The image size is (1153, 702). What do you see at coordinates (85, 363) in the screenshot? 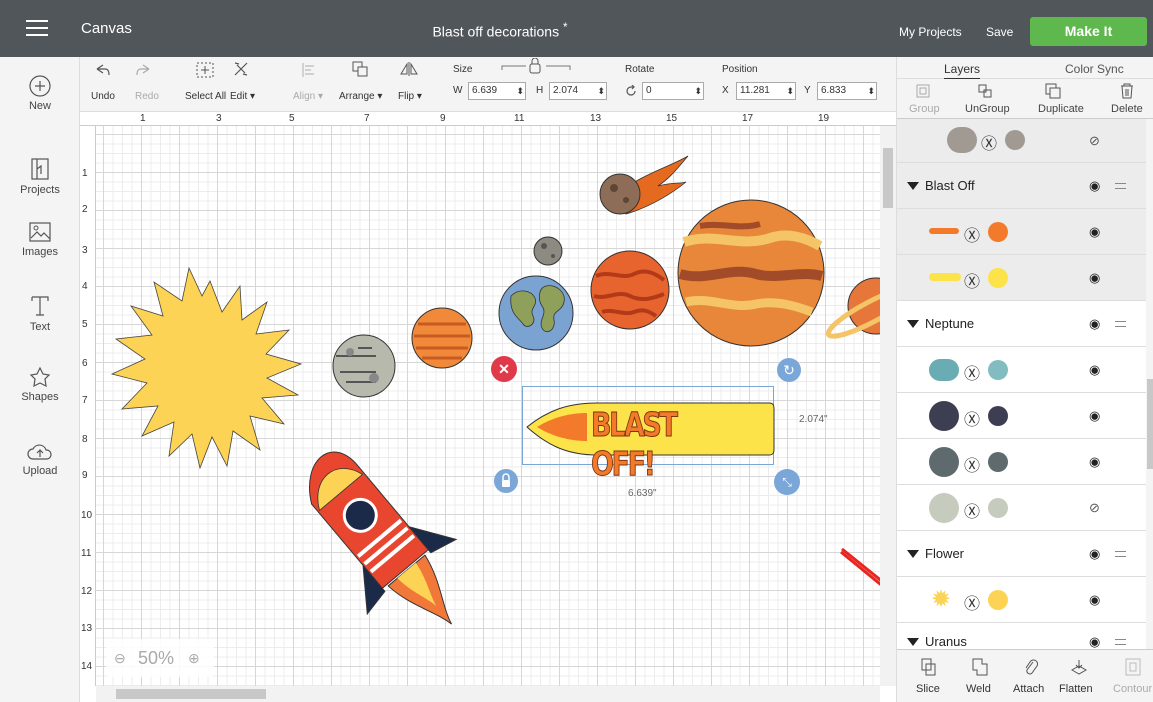
I see `ruler-tick-label: 6` at bounding box center [85, 363].